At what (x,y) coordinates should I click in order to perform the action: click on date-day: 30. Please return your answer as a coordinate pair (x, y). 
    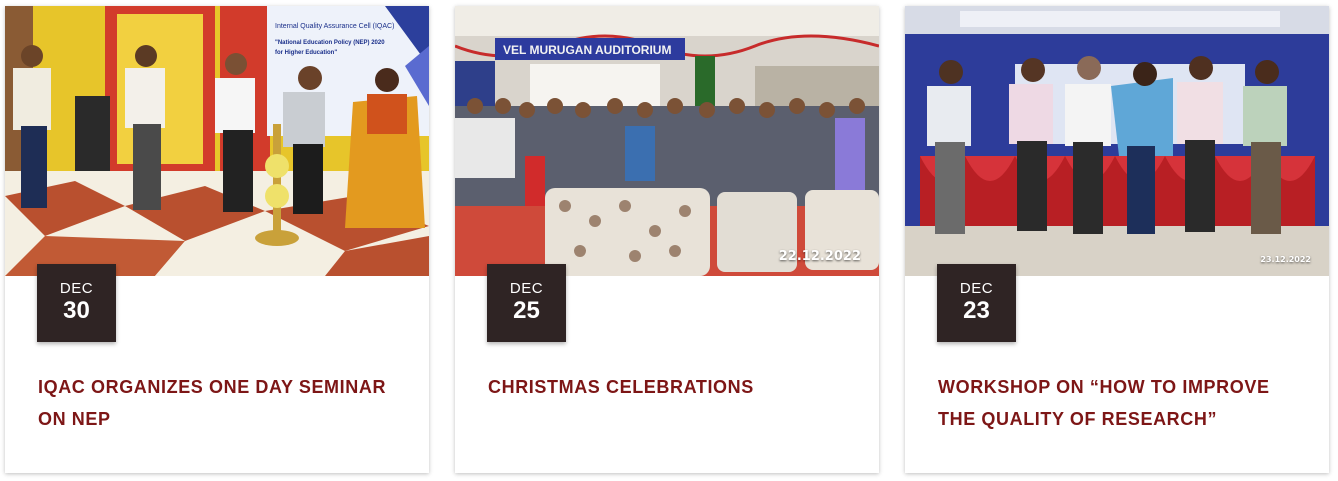
    Looking at the image, I should click on (76, 310).